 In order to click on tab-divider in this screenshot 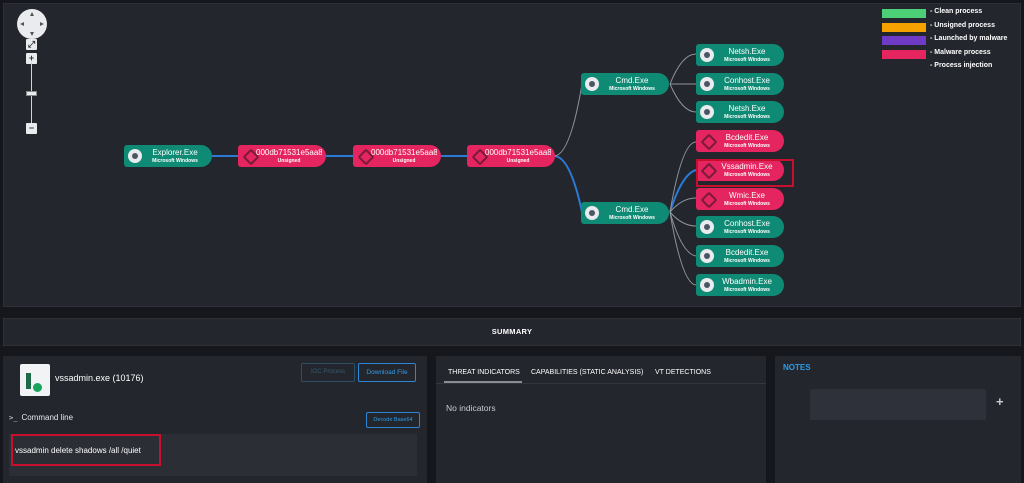, I will do `click(601, 383)`.